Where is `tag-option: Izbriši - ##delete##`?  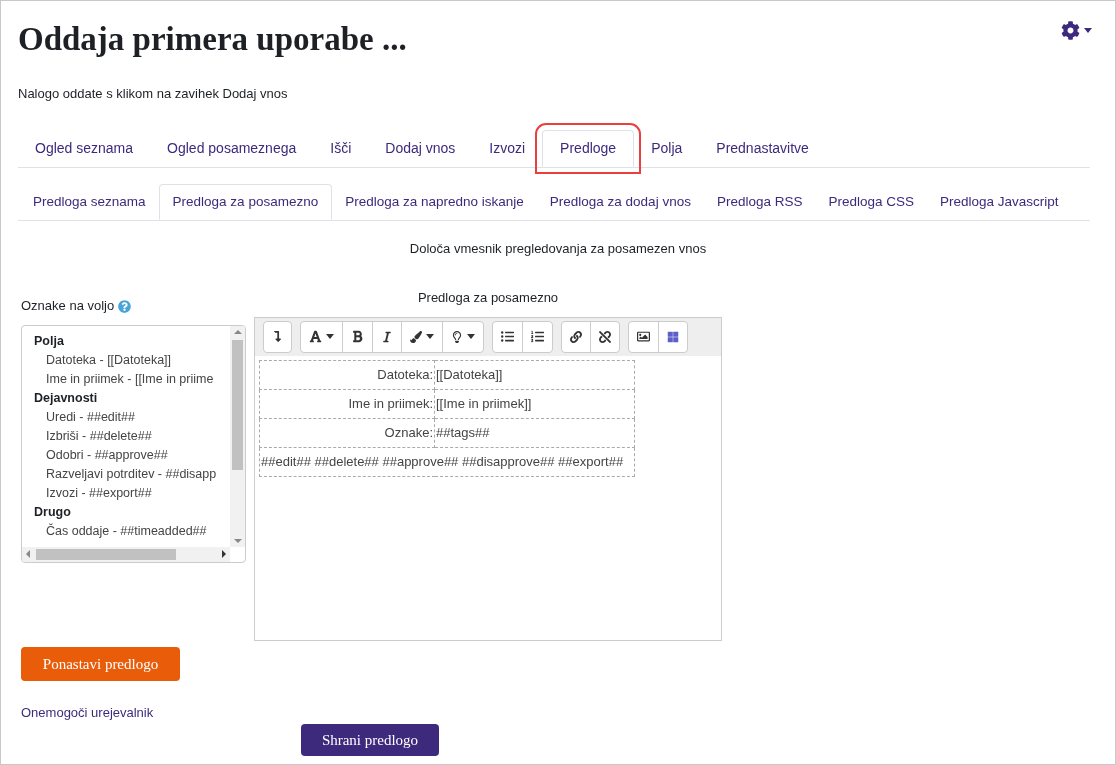 tag-option: Izbriši - ##delete## is located at coordinates (132, 436).